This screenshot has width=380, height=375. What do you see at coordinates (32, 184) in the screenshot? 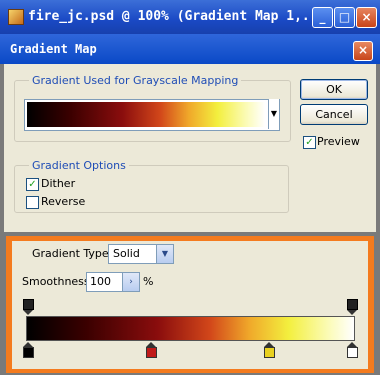
I see `dither-checkbox: ✓` at bounding box center [32, 184].